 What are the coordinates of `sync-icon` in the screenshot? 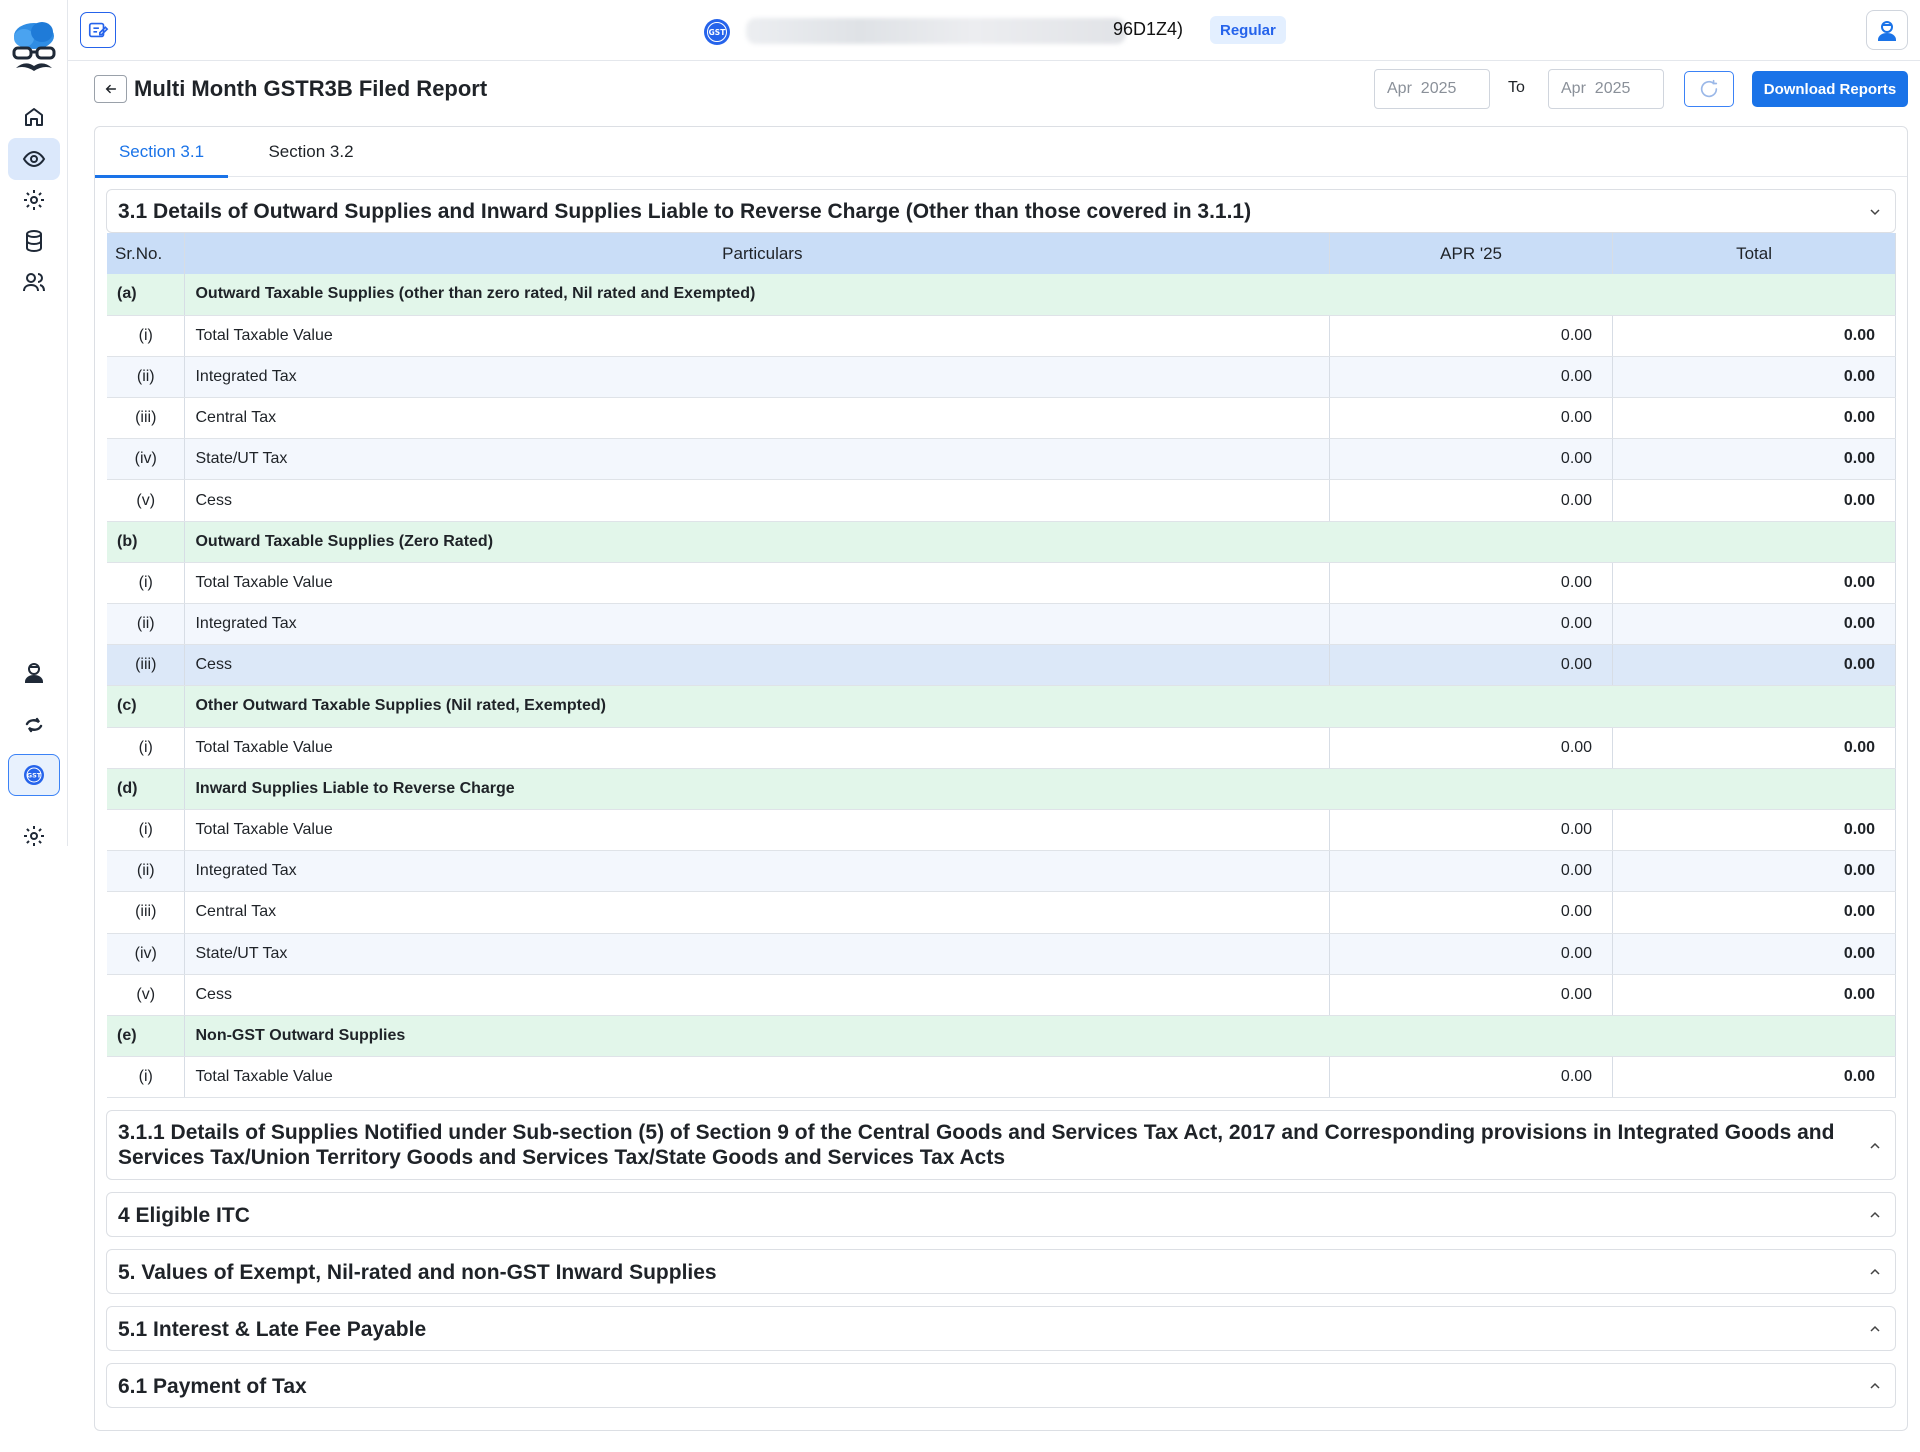 It's located at (34, 725).